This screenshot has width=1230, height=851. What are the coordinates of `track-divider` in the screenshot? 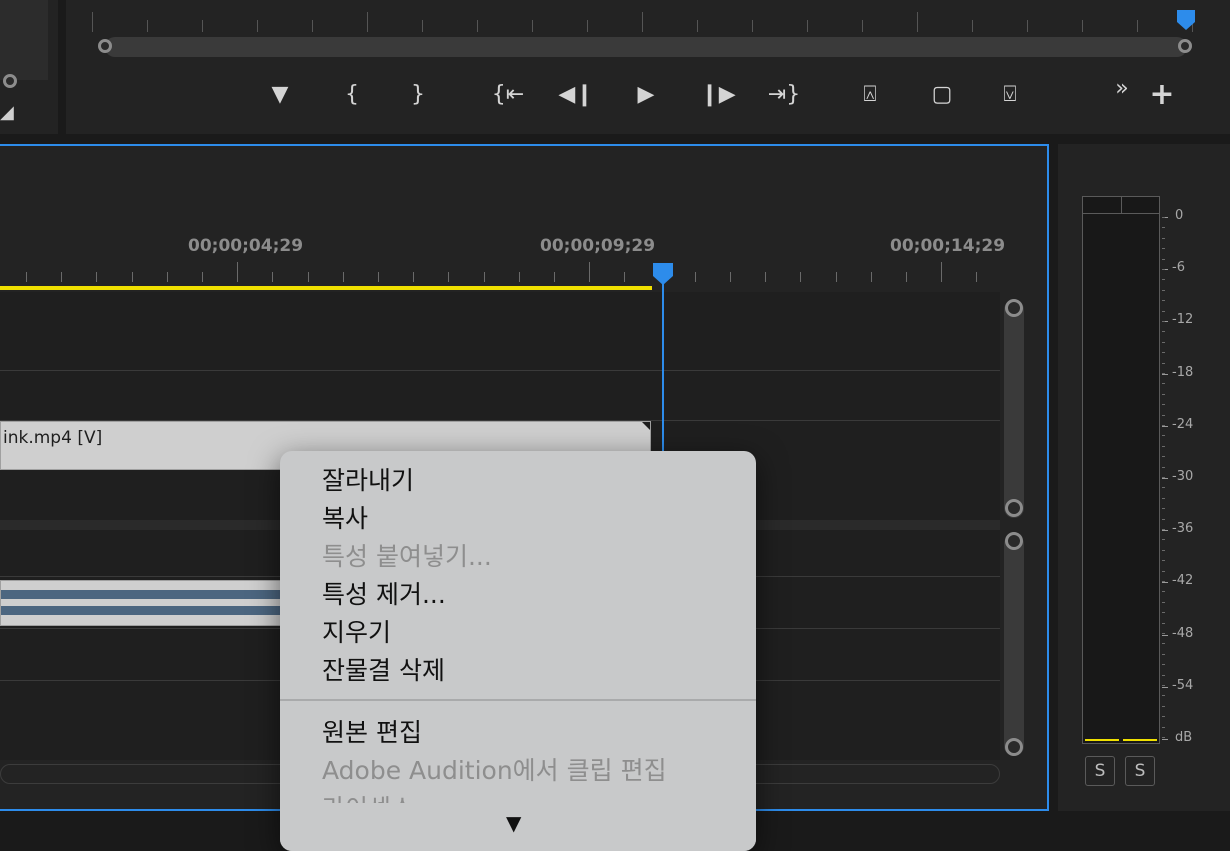 It's located at (500, 370).